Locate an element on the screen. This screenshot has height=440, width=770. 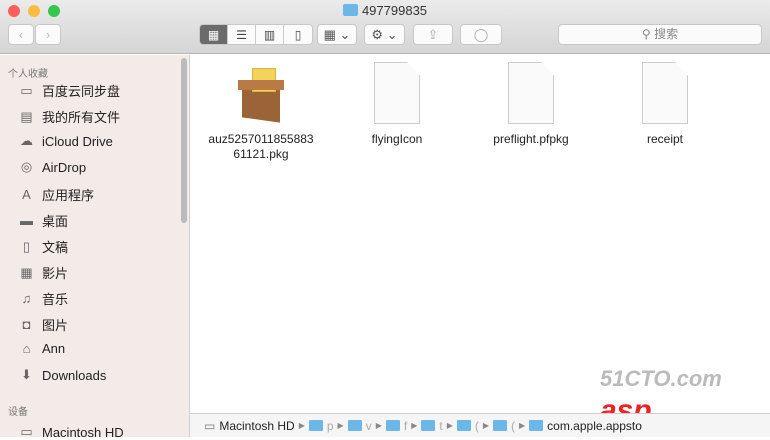
applications-icon: A is located at coordinates (26, 194).